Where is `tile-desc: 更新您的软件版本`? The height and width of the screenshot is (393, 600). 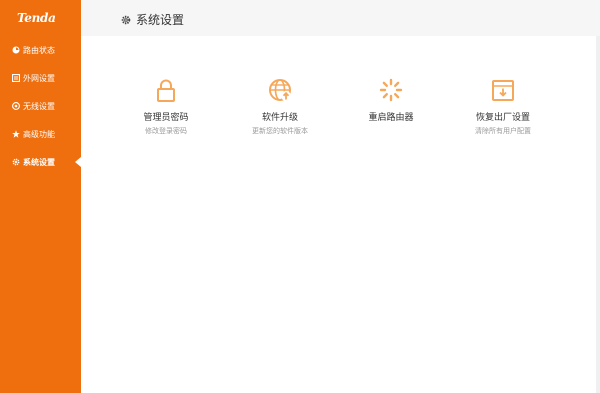 tile-desc: 更新您的软件版本 is located at coordinates (280, 131).